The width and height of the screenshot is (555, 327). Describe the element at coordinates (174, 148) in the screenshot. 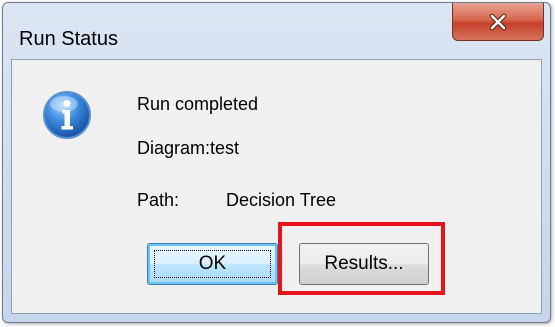

I see `diagram-label: Diagram:` at that location.